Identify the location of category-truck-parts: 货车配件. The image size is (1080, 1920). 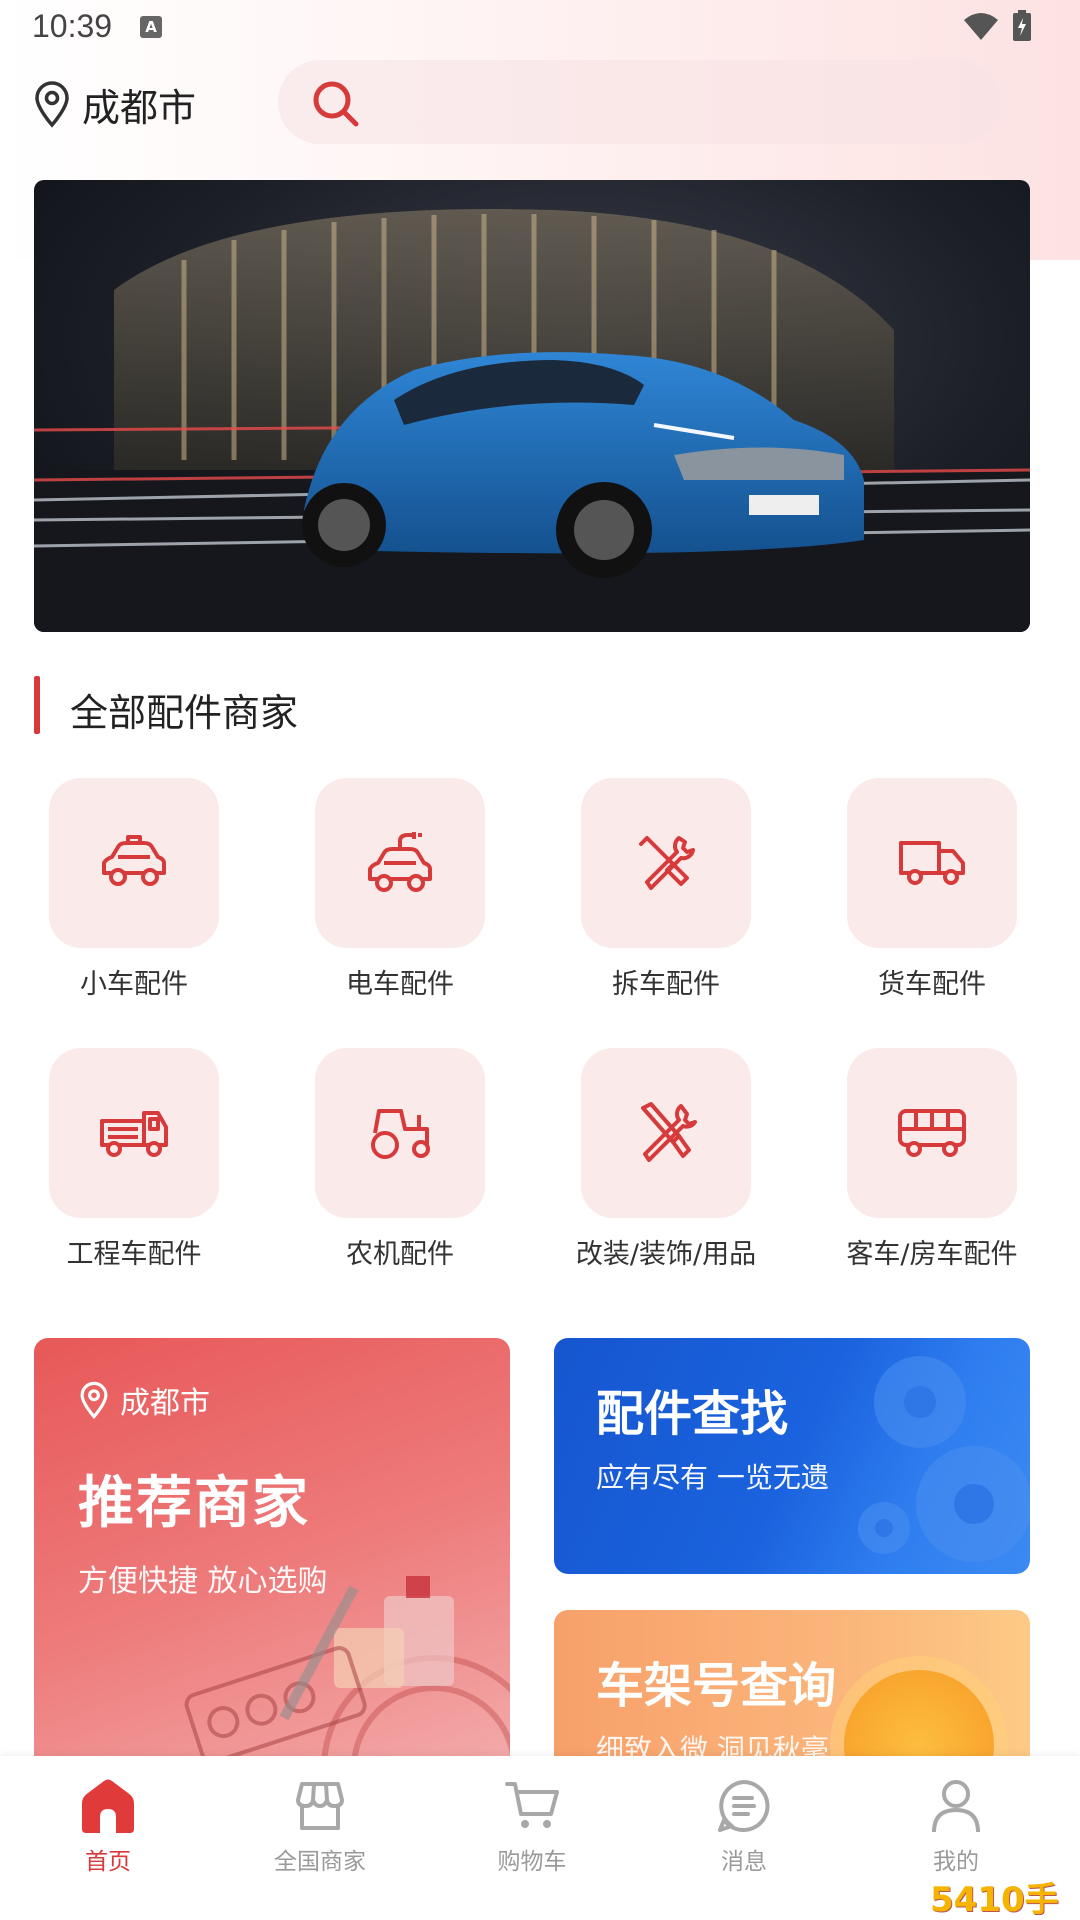
(932, 889).